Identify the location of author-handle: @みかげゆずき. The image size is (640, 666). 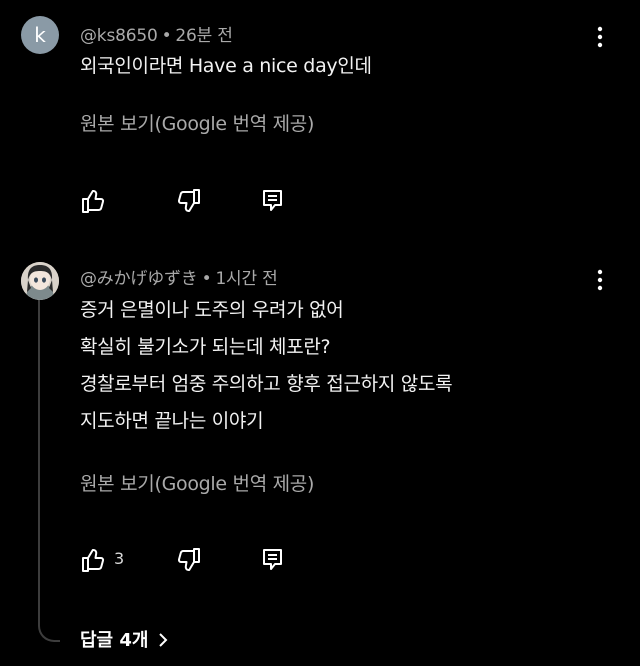
(139, 279).